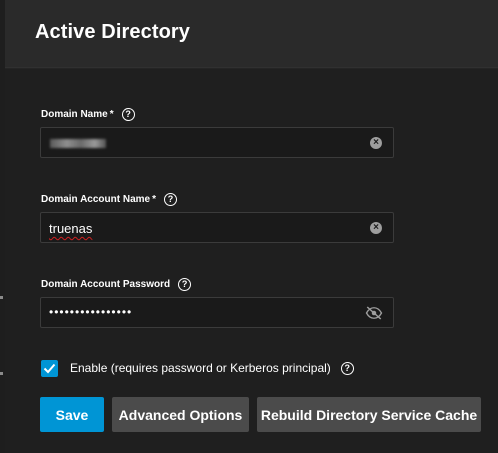 Image resolution: width=498 pixels, height=453 pixels. Describe the element at coordinates (369, 414) in the screenshot. I see `rebuild-cache-button: Rebuild Directory Service Cache` at that location.